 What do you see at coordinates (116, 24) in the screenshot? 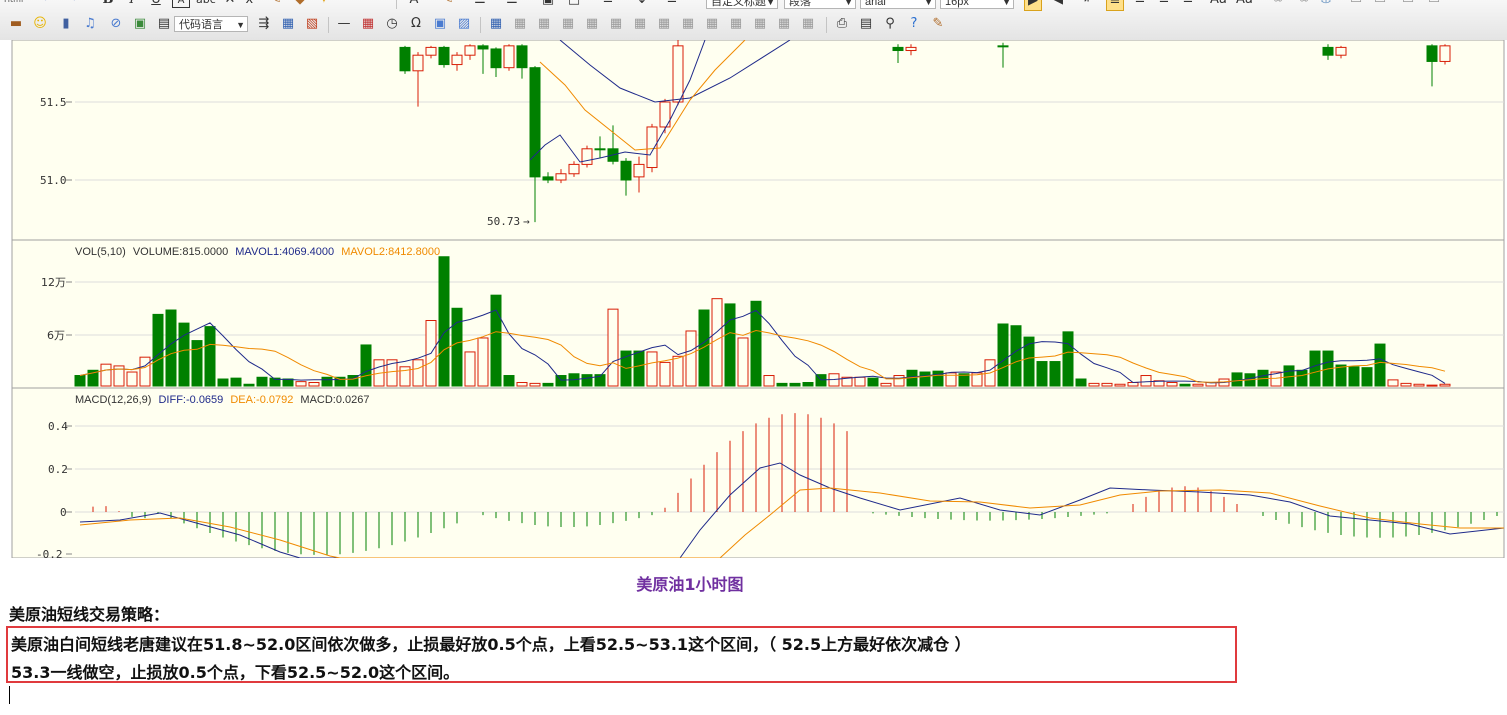
I see `attachment-icon: ⊘` at bounding box center [116, 24].